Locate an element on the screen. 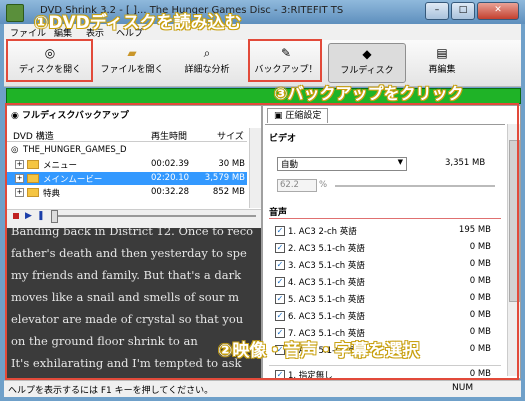  full-disc-icon: ◆ is located at coordinates (367, 54).